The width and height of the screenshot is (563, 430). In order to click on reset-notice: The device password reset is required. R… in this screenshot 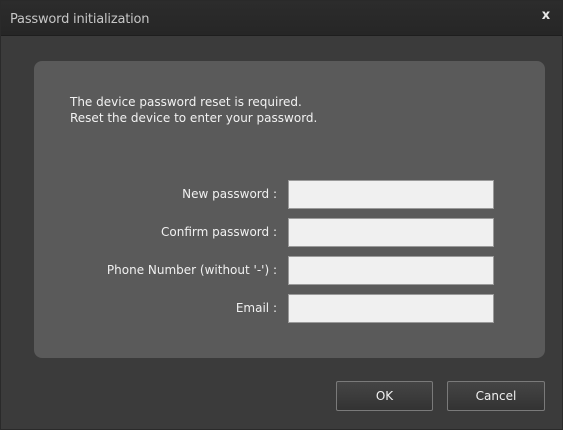, I will do `click(193, 110)`.